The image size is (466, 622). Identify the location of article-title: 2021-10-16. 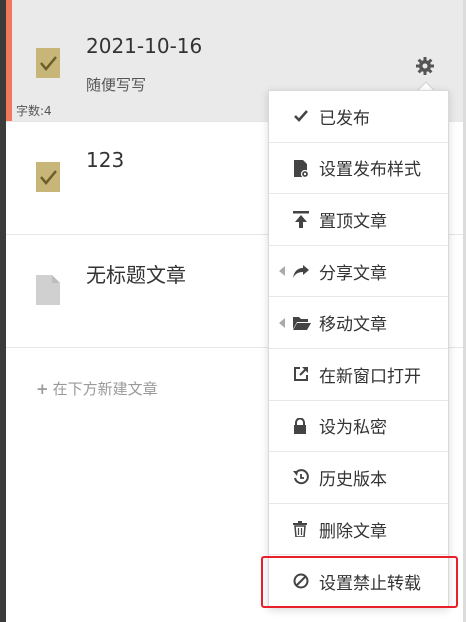
(144, 46).